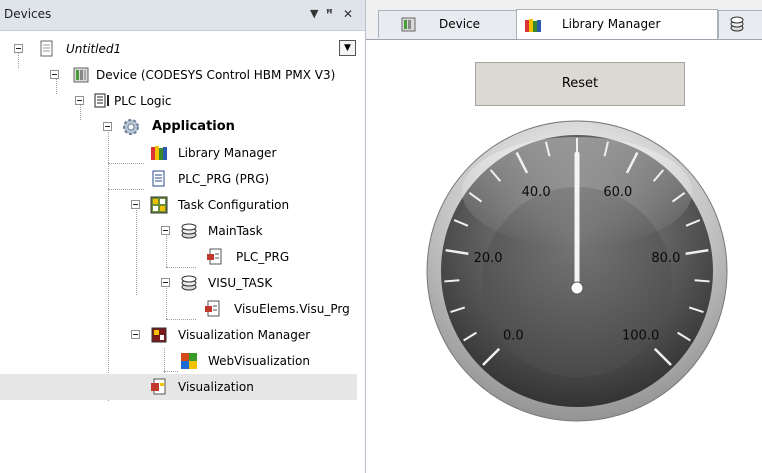 Image resolution: width=762 pixels, height=473 pixels. I want to click on tree-item-library-manager: Library Manager, so click(182, 153).